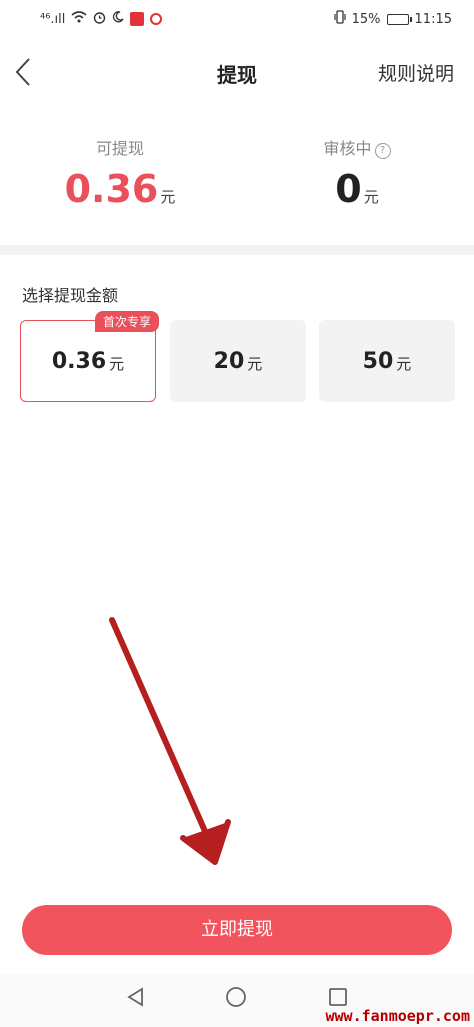 The width and height of the screenshot is (474, 1027). I want to click on circle-home-icon, so click(236, 997).